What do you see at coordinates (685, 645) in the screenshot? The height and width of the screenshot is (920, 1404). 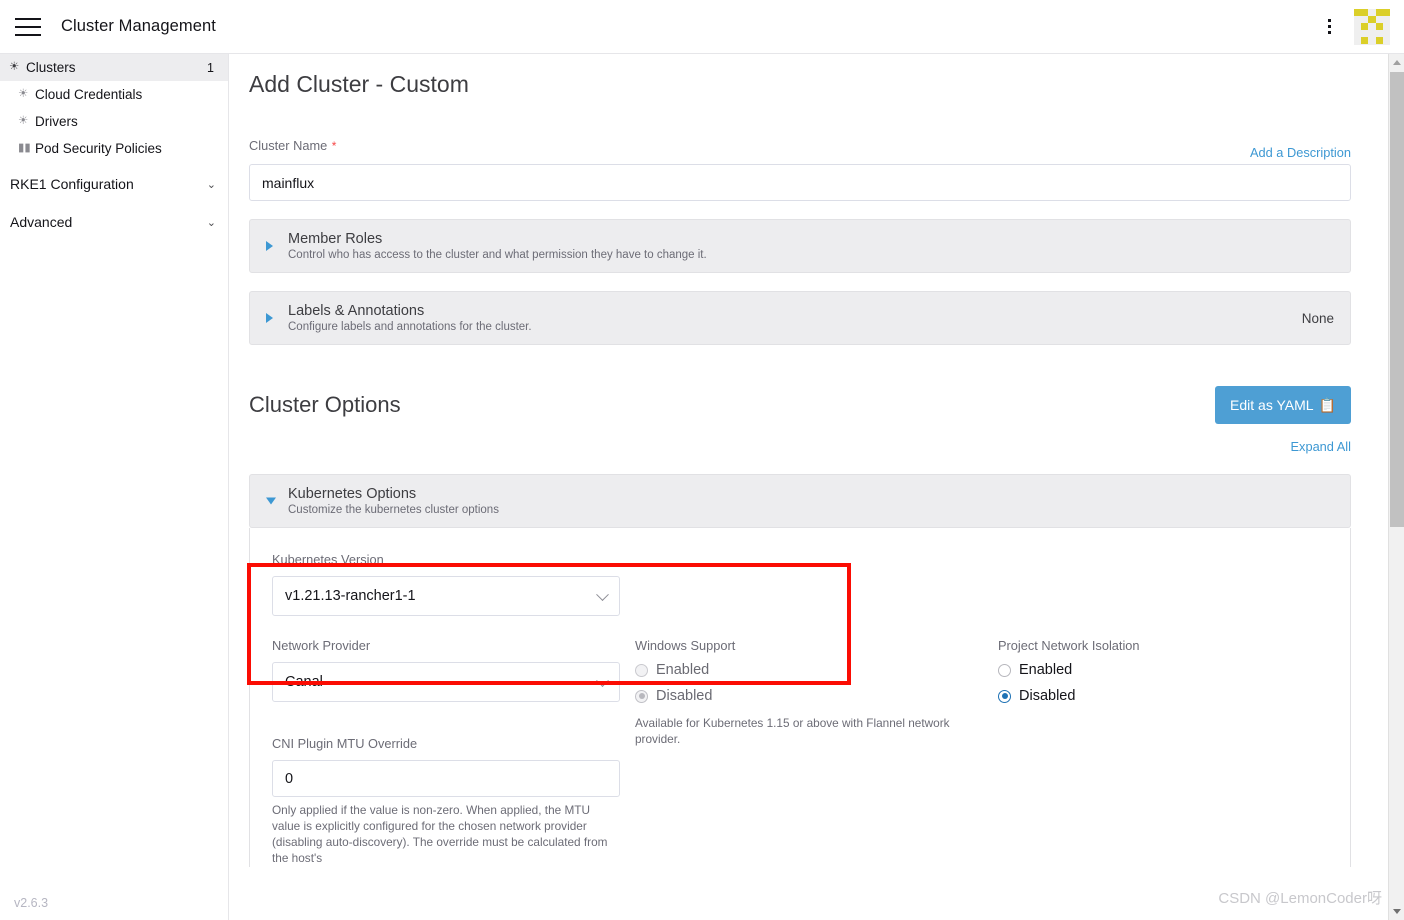 I see `windows-support-label: Windows Support` at bounding box center [685, 645].